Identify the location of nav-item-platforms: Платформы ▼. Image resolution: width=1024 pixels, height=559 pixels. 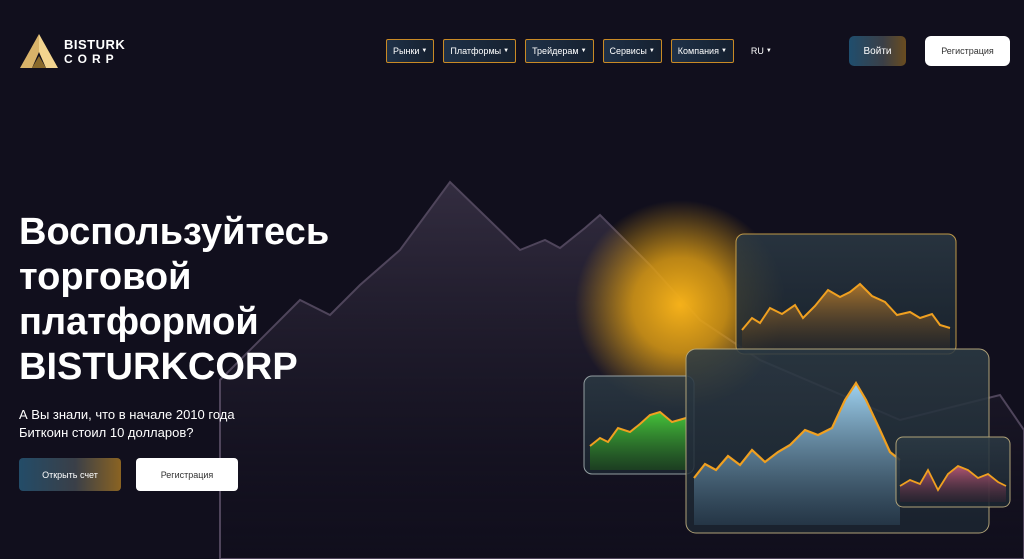
(480, 51).